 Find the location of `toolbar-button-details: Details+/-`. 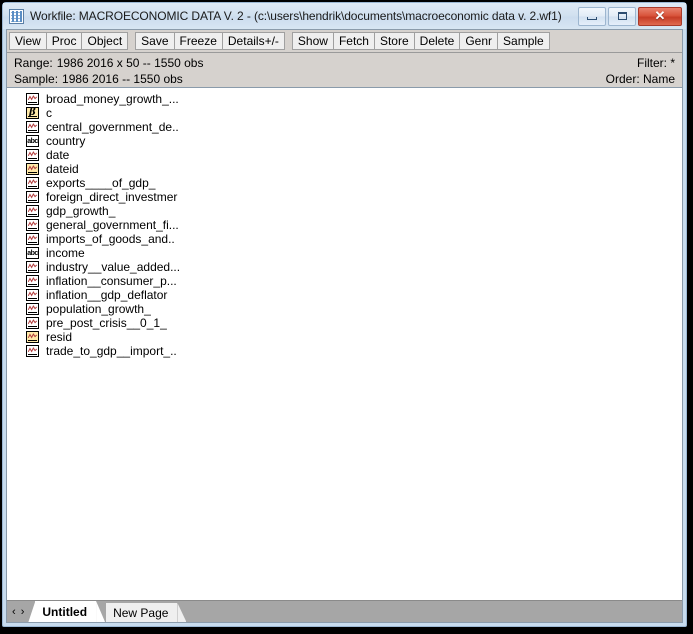

toolbar-button-details: Details+/- is located at coordinates (253, 41).